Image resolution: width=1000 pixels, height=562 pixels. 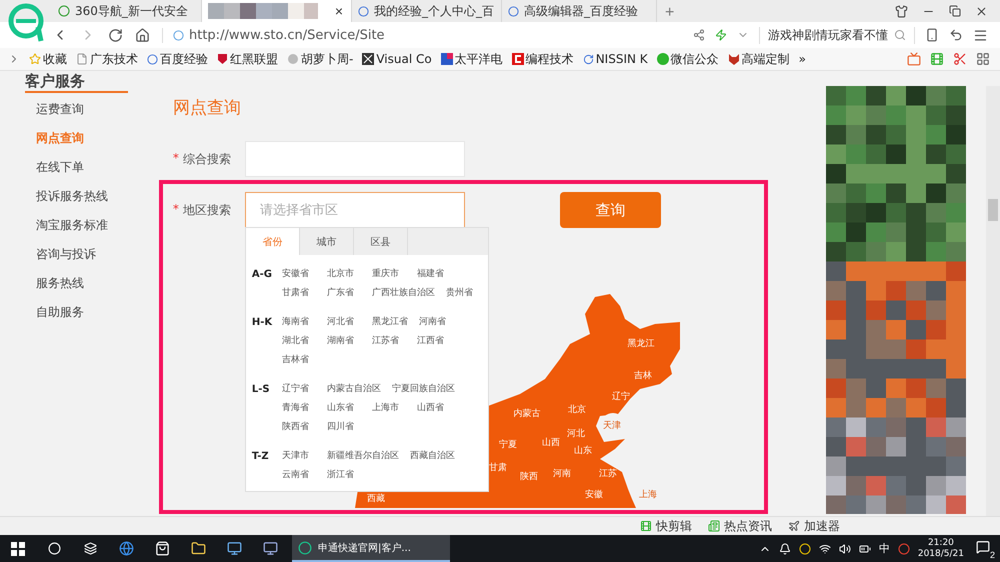 What do you see at coordinates (368, 59) in the screenshot?
I see `square-icon` at bounding box center [368, 59].